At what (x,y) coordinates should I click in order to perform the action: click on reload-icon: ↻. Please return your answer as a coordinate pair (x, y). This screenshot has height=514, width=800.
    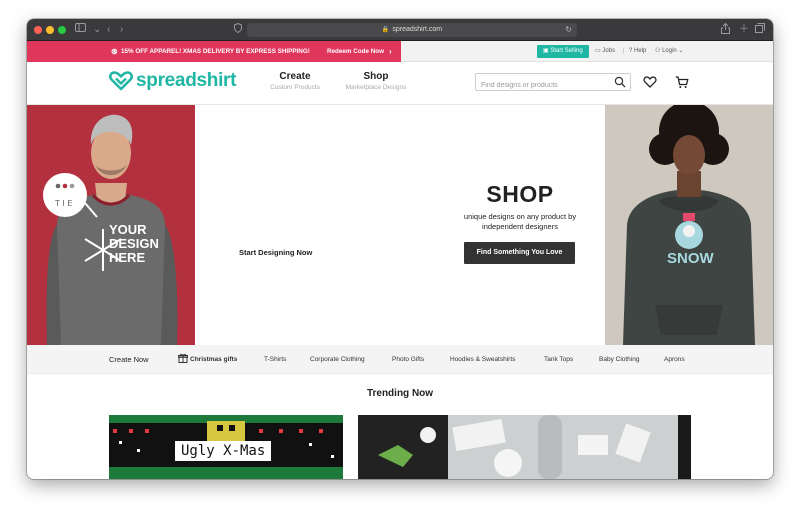
    Looking at the image, I should click on (568, 30).